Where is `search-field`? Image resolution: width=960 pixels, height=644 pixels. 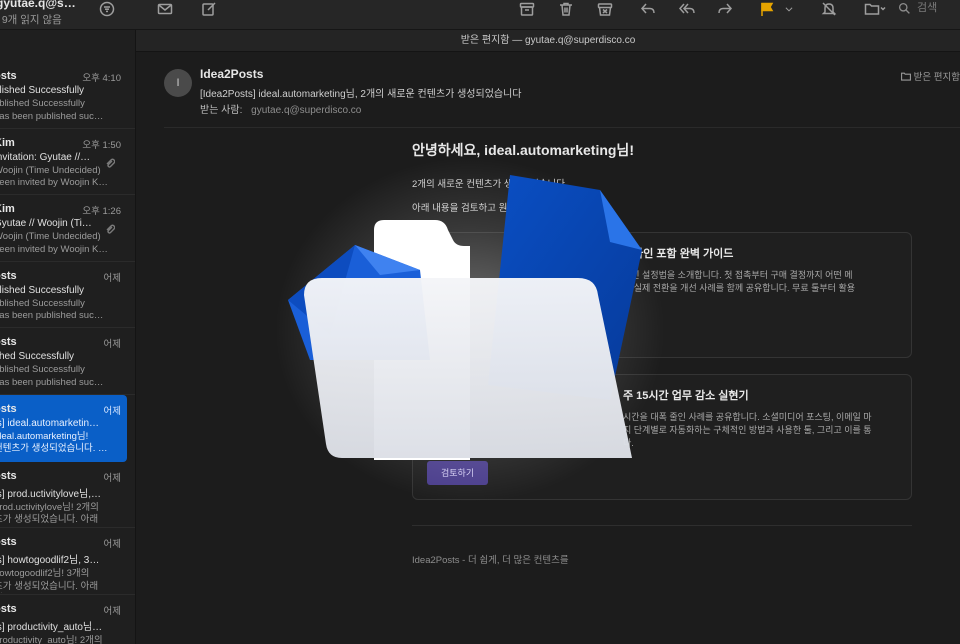
search-field is located at coordinates (929, 9).